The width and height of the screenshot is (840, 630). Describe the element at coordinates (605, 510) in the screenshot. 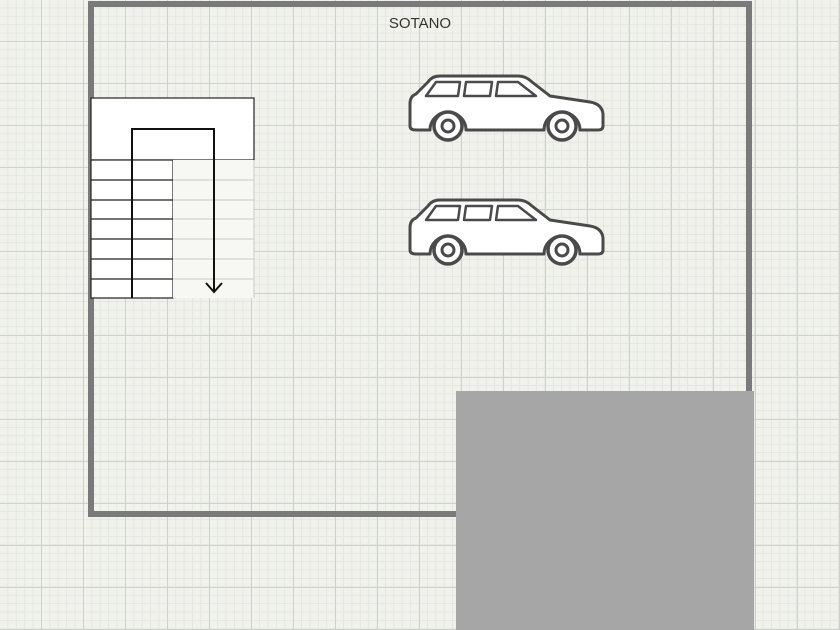

I see `adjacent-volume-block` at that location.